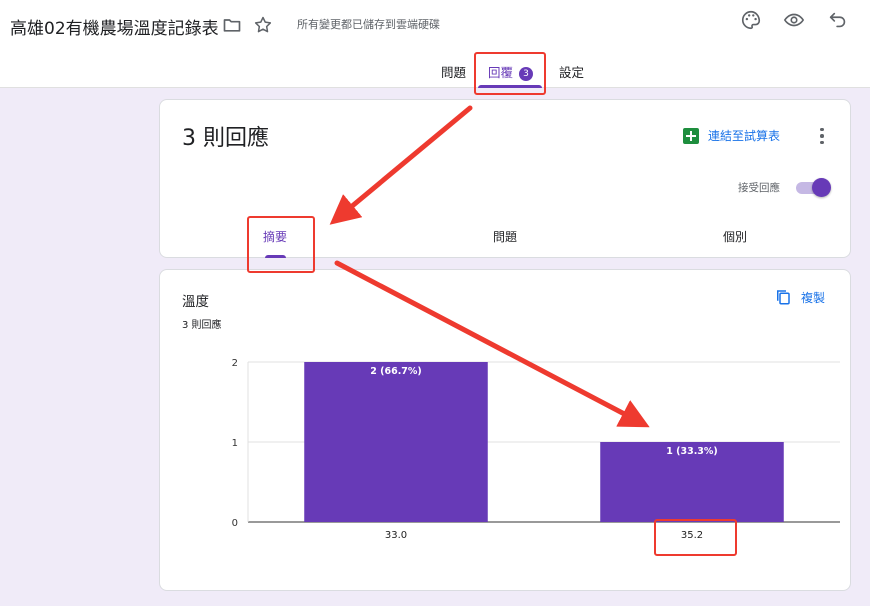  I want to click on toggle-knob, so click(821, 187).